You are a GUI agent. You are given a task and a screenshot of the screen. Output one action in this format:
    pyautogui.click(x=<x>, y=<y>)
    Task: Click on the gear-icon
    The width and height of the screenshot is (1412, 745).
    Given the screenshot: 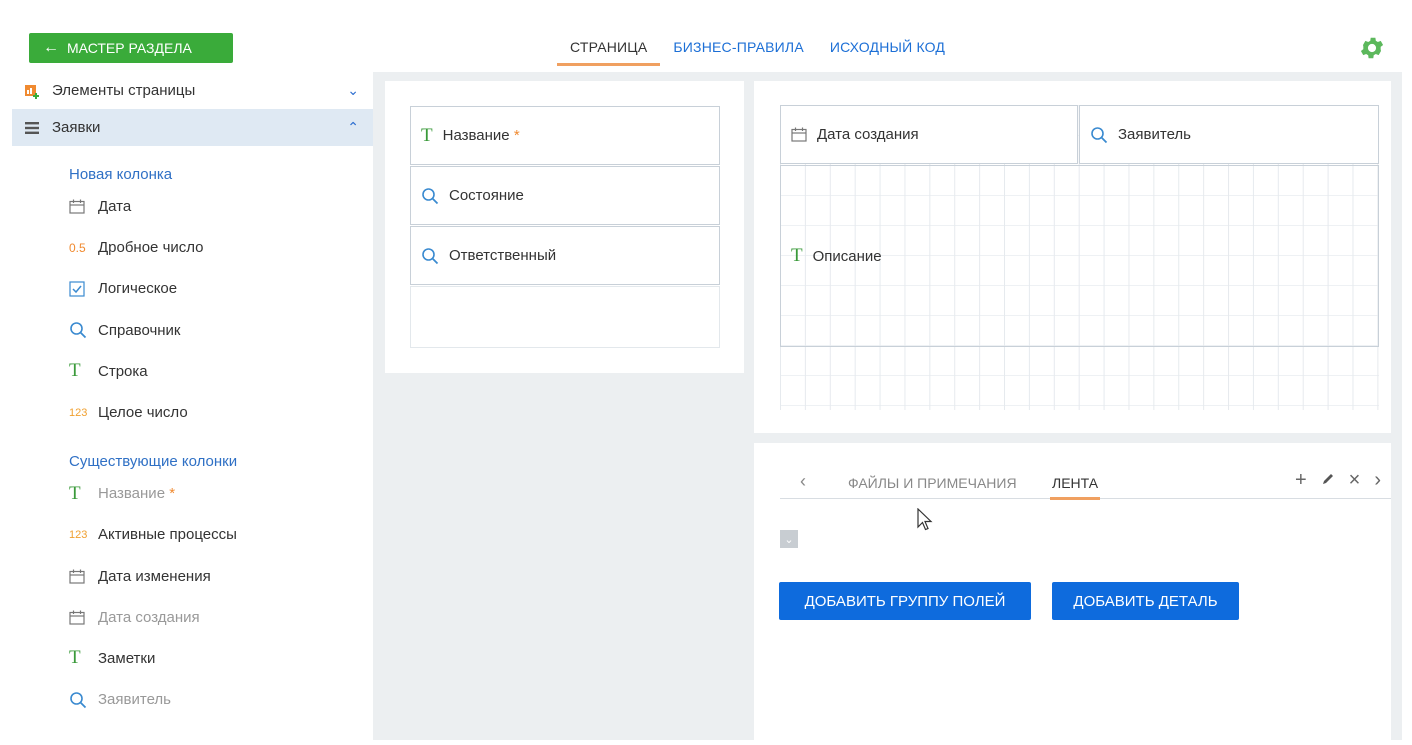 What is the action you would take?
    pyautogui.click(x=1372, y=48)
    